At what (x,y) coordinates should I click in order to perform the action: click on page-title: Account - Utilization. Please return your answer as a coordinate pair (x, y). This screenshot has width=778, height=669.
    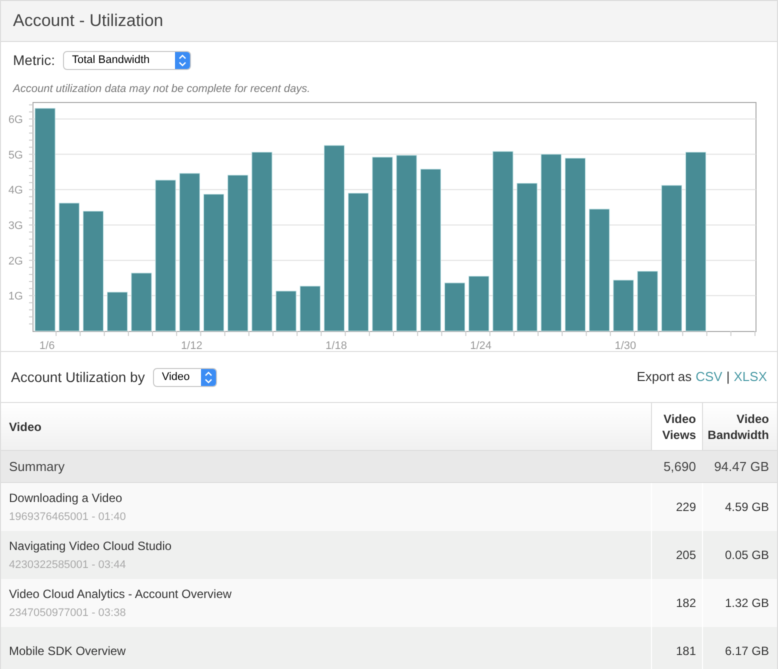
    Looking at the image, I should click on (88, 21).